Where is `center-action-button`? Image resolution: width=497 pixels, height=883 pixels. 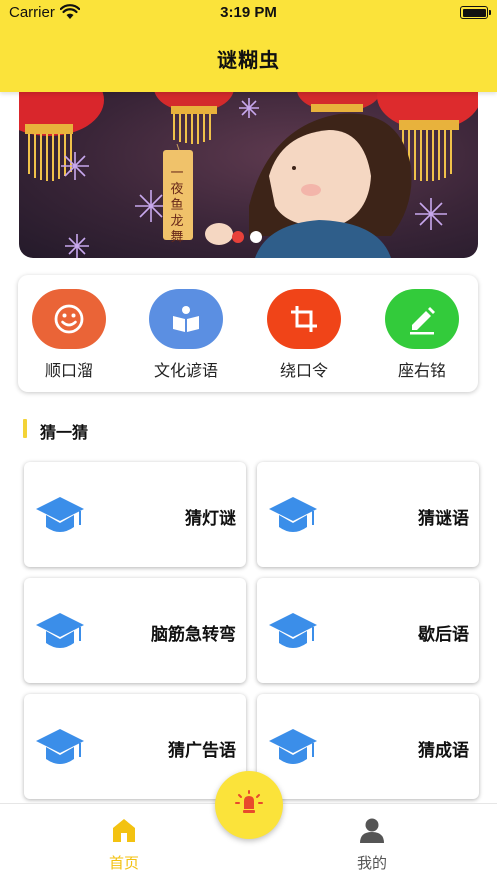 center-action-button is located at coordinates (249, 805).